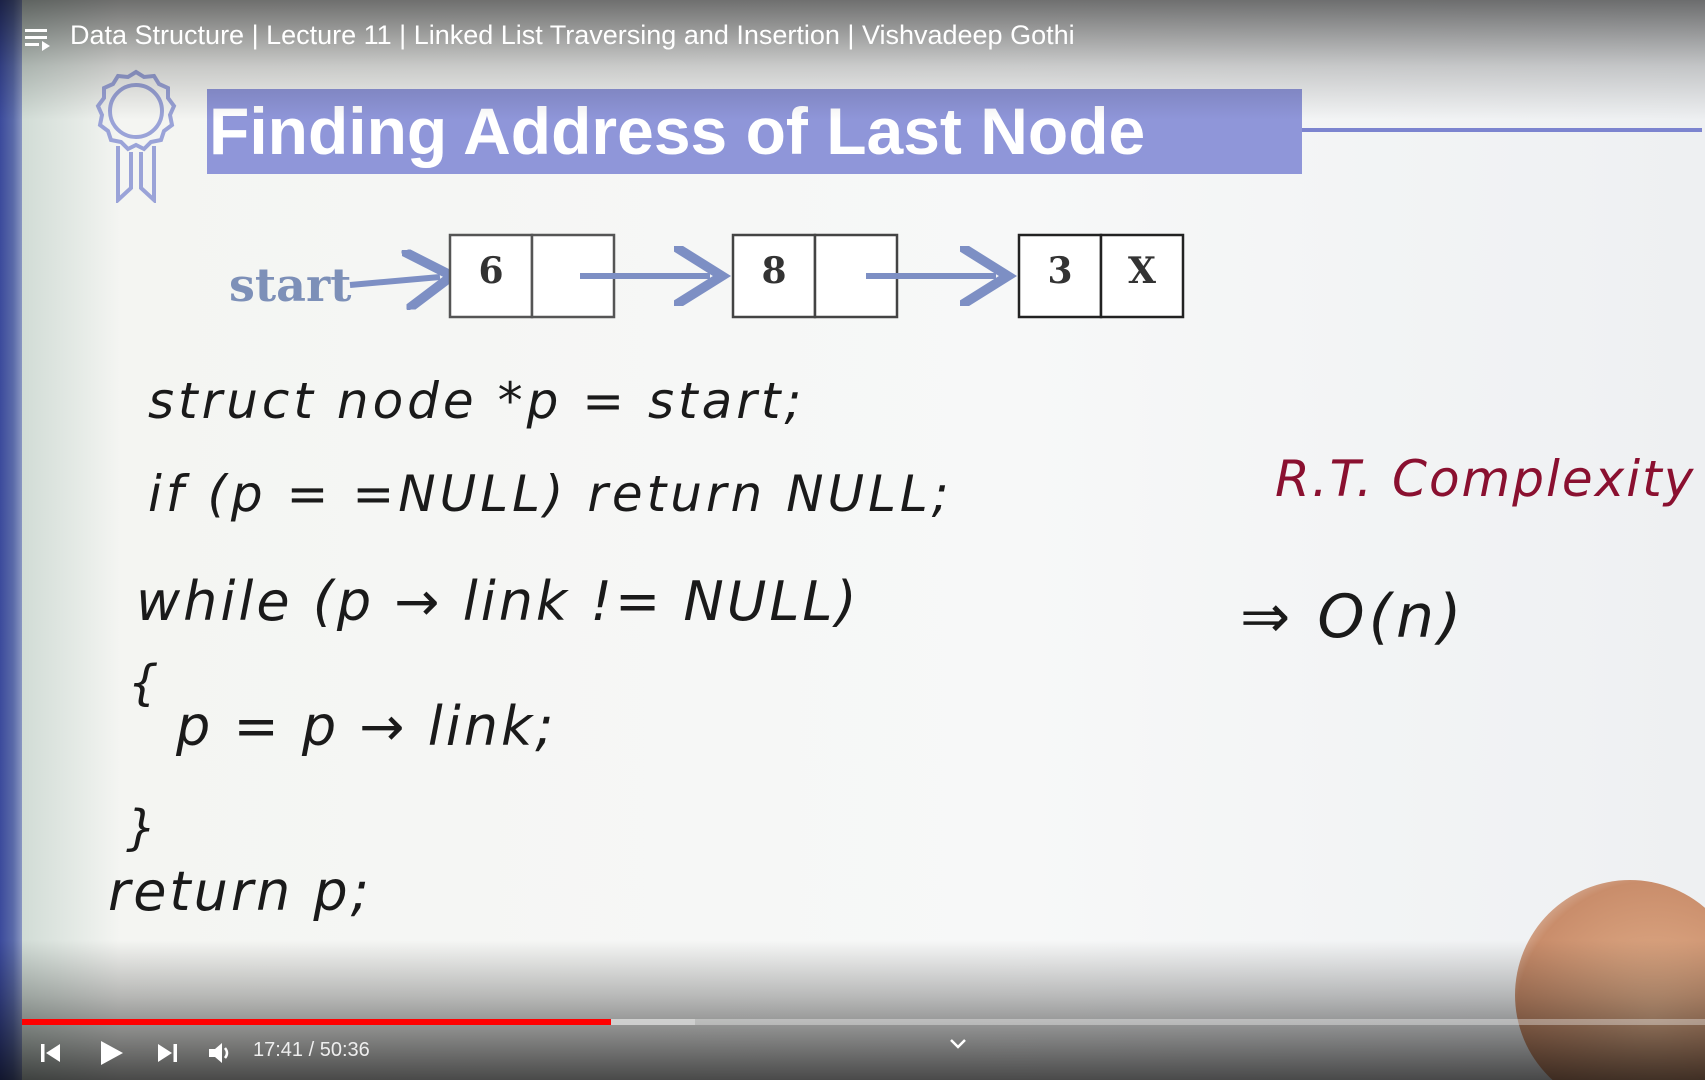  Describe the element at coordinates (550, 494) in the screenshot. I see `code-line-2: if (p = =NULL) return NULL;` at that location.